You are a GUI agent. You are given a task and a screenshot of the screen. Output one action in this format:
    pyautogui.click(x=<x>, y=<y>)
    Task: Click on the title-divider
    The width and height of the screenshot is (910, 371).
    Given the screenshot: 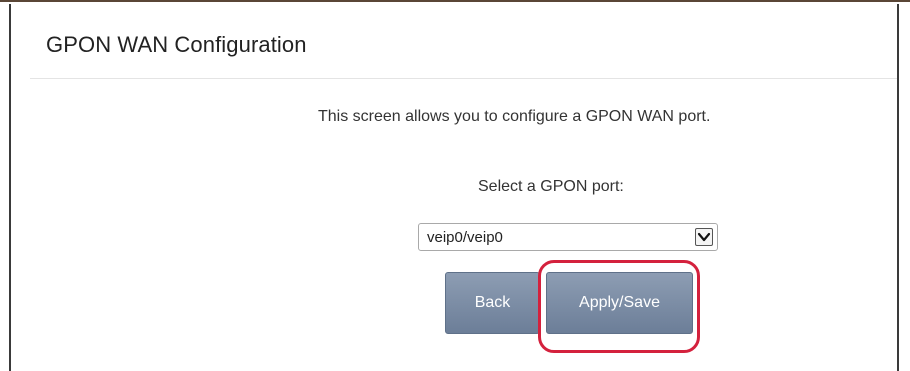 What is the action you would take?
    pyautogui.click(x=463, y=78)
    